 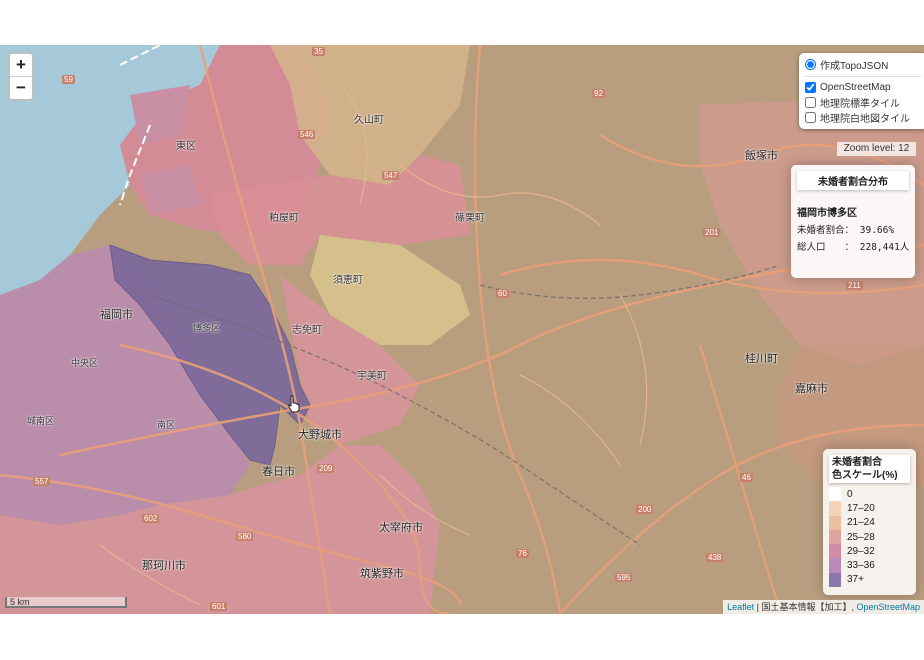 I want to click on route-shield: 60, so click(x=502, y=293).